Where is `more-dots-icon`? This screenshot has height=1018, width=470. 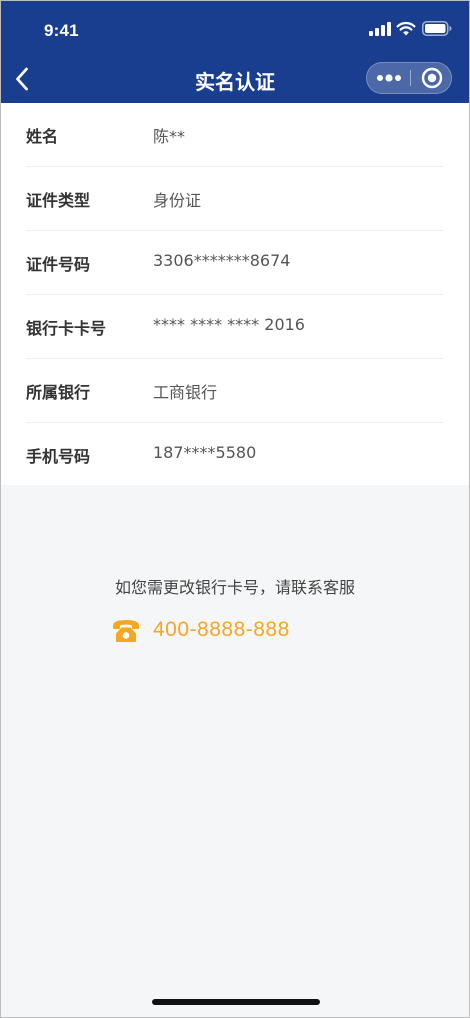 more-dots-icon is located at coordinates (388, 78).